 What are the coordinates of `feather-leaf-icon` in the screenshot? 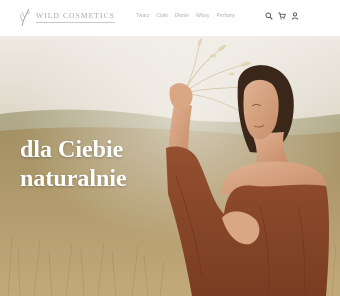 It's located at (25, 17).